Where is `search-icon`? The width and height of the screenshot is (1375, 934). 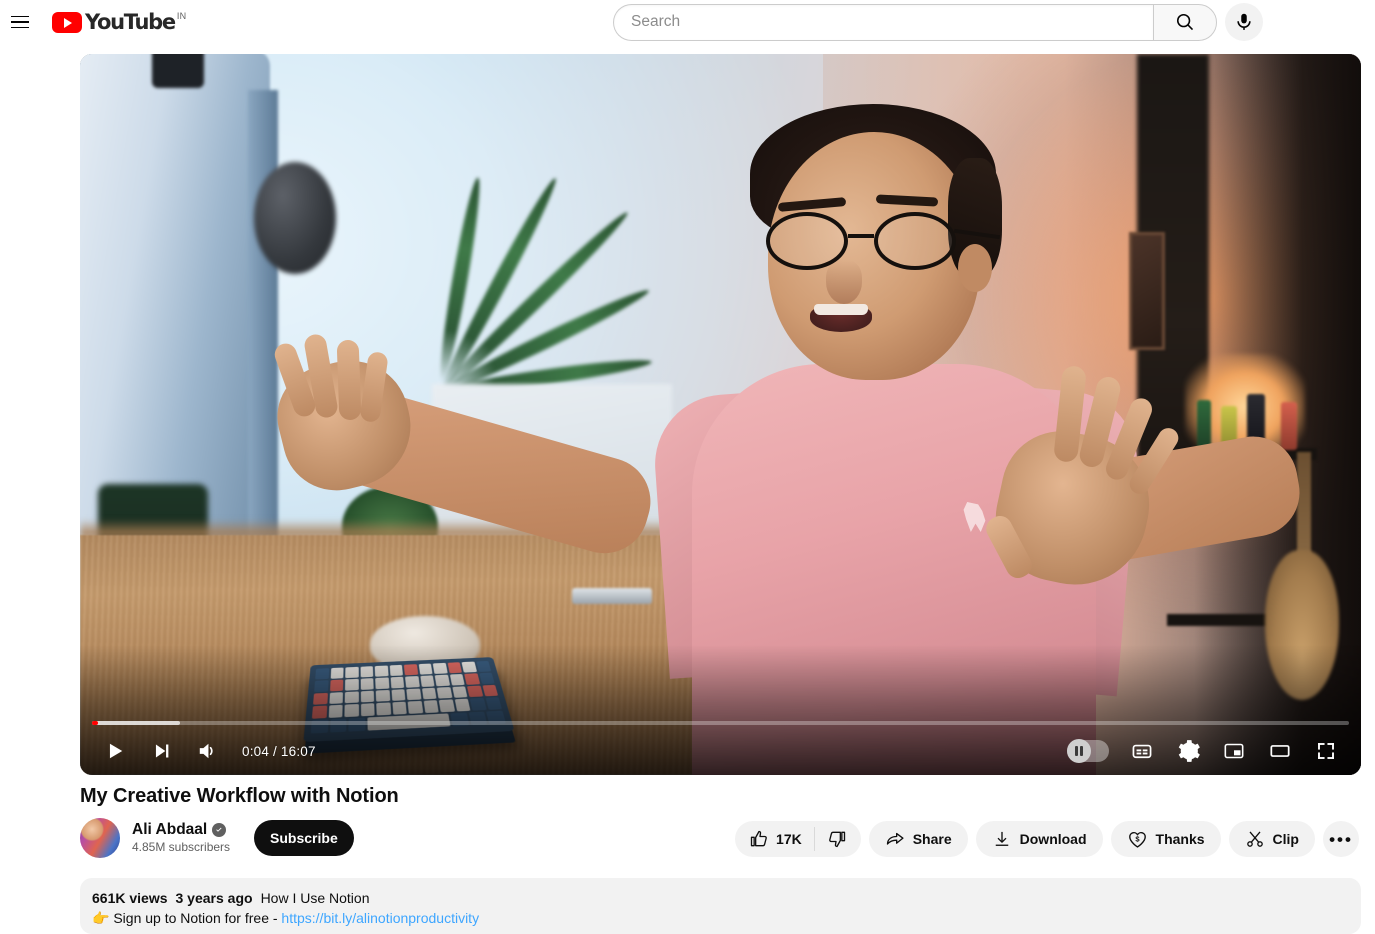 search-icon is located at coordinates (1185, 22).